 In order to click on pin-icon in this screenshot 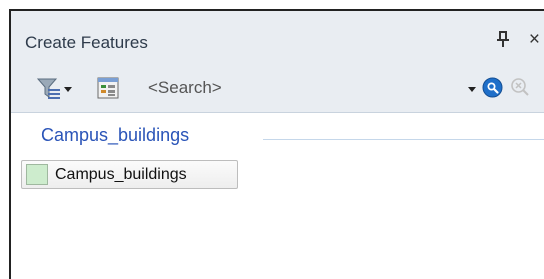, I will do `click(503, 42)`.